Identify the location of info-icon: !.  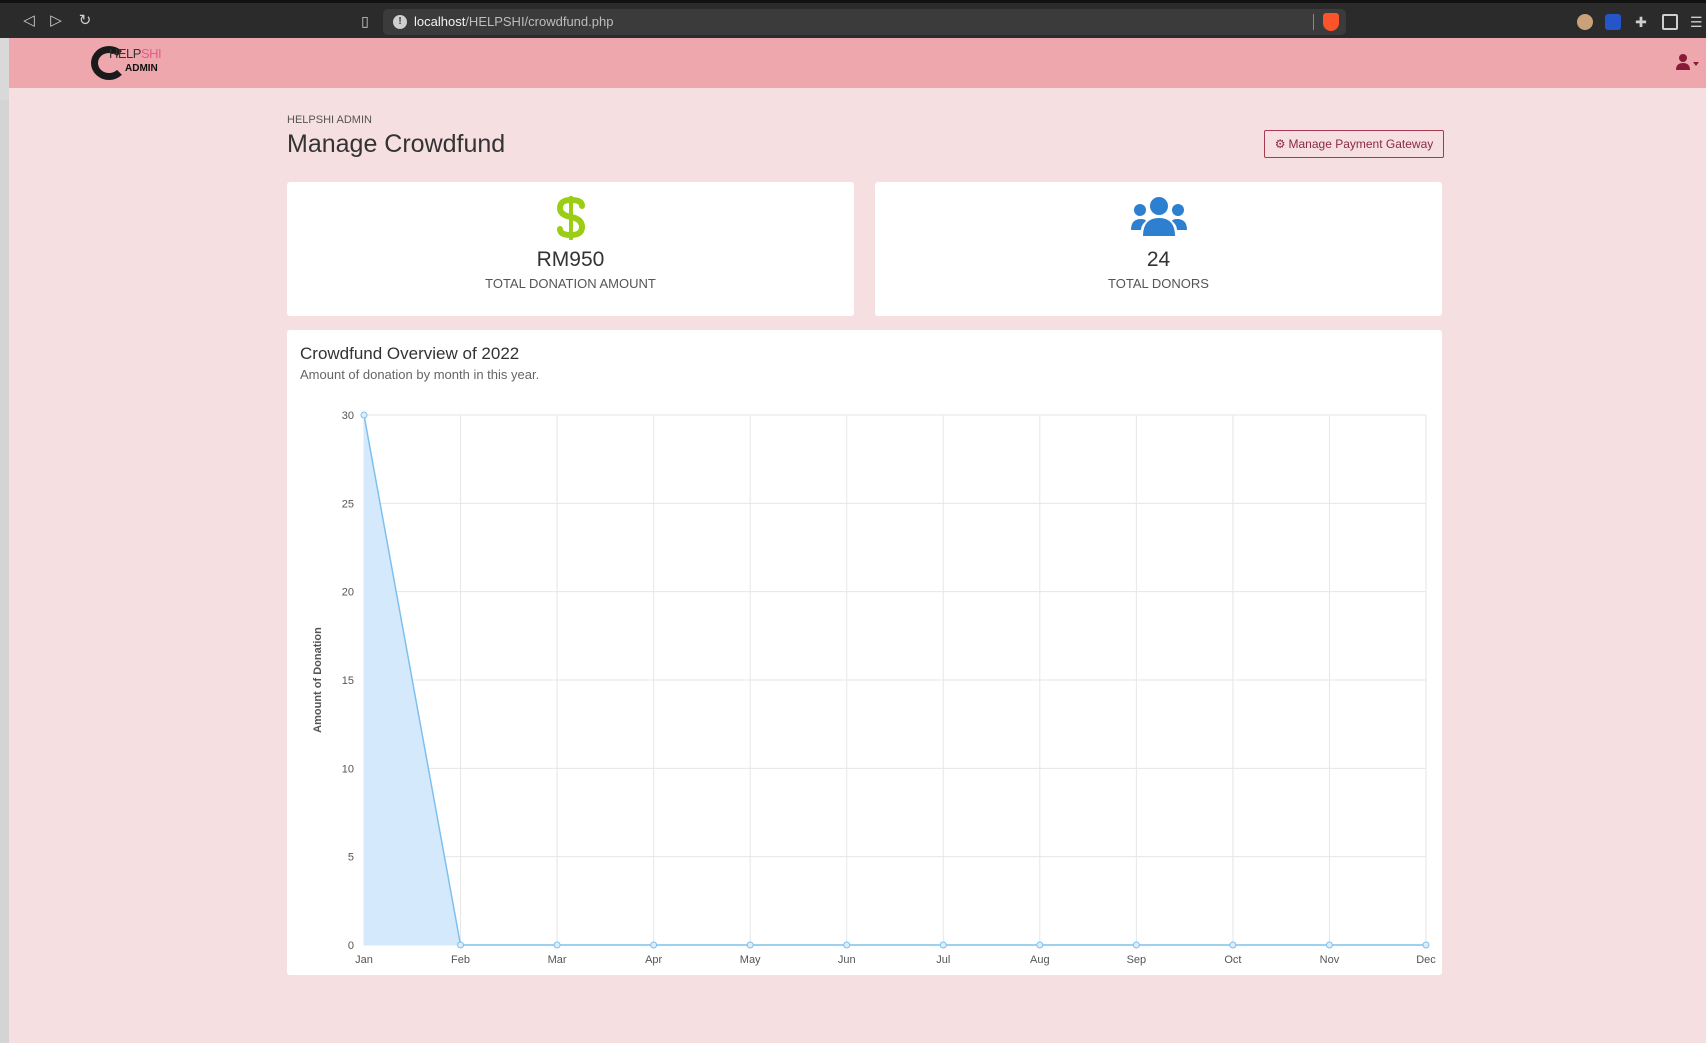
(400, 22).